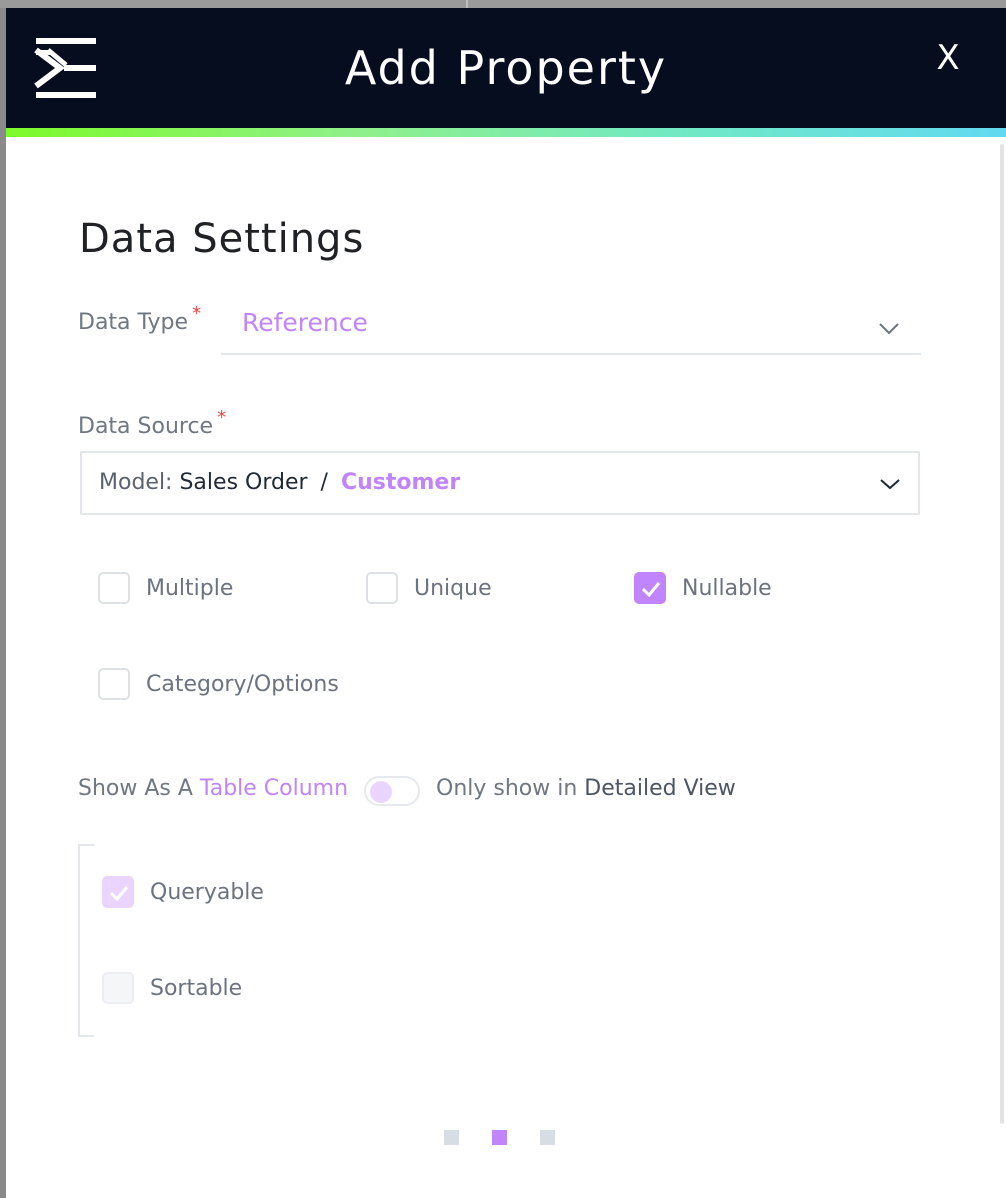  I want to click on data-type-label: Data Type, so click(133, 322).